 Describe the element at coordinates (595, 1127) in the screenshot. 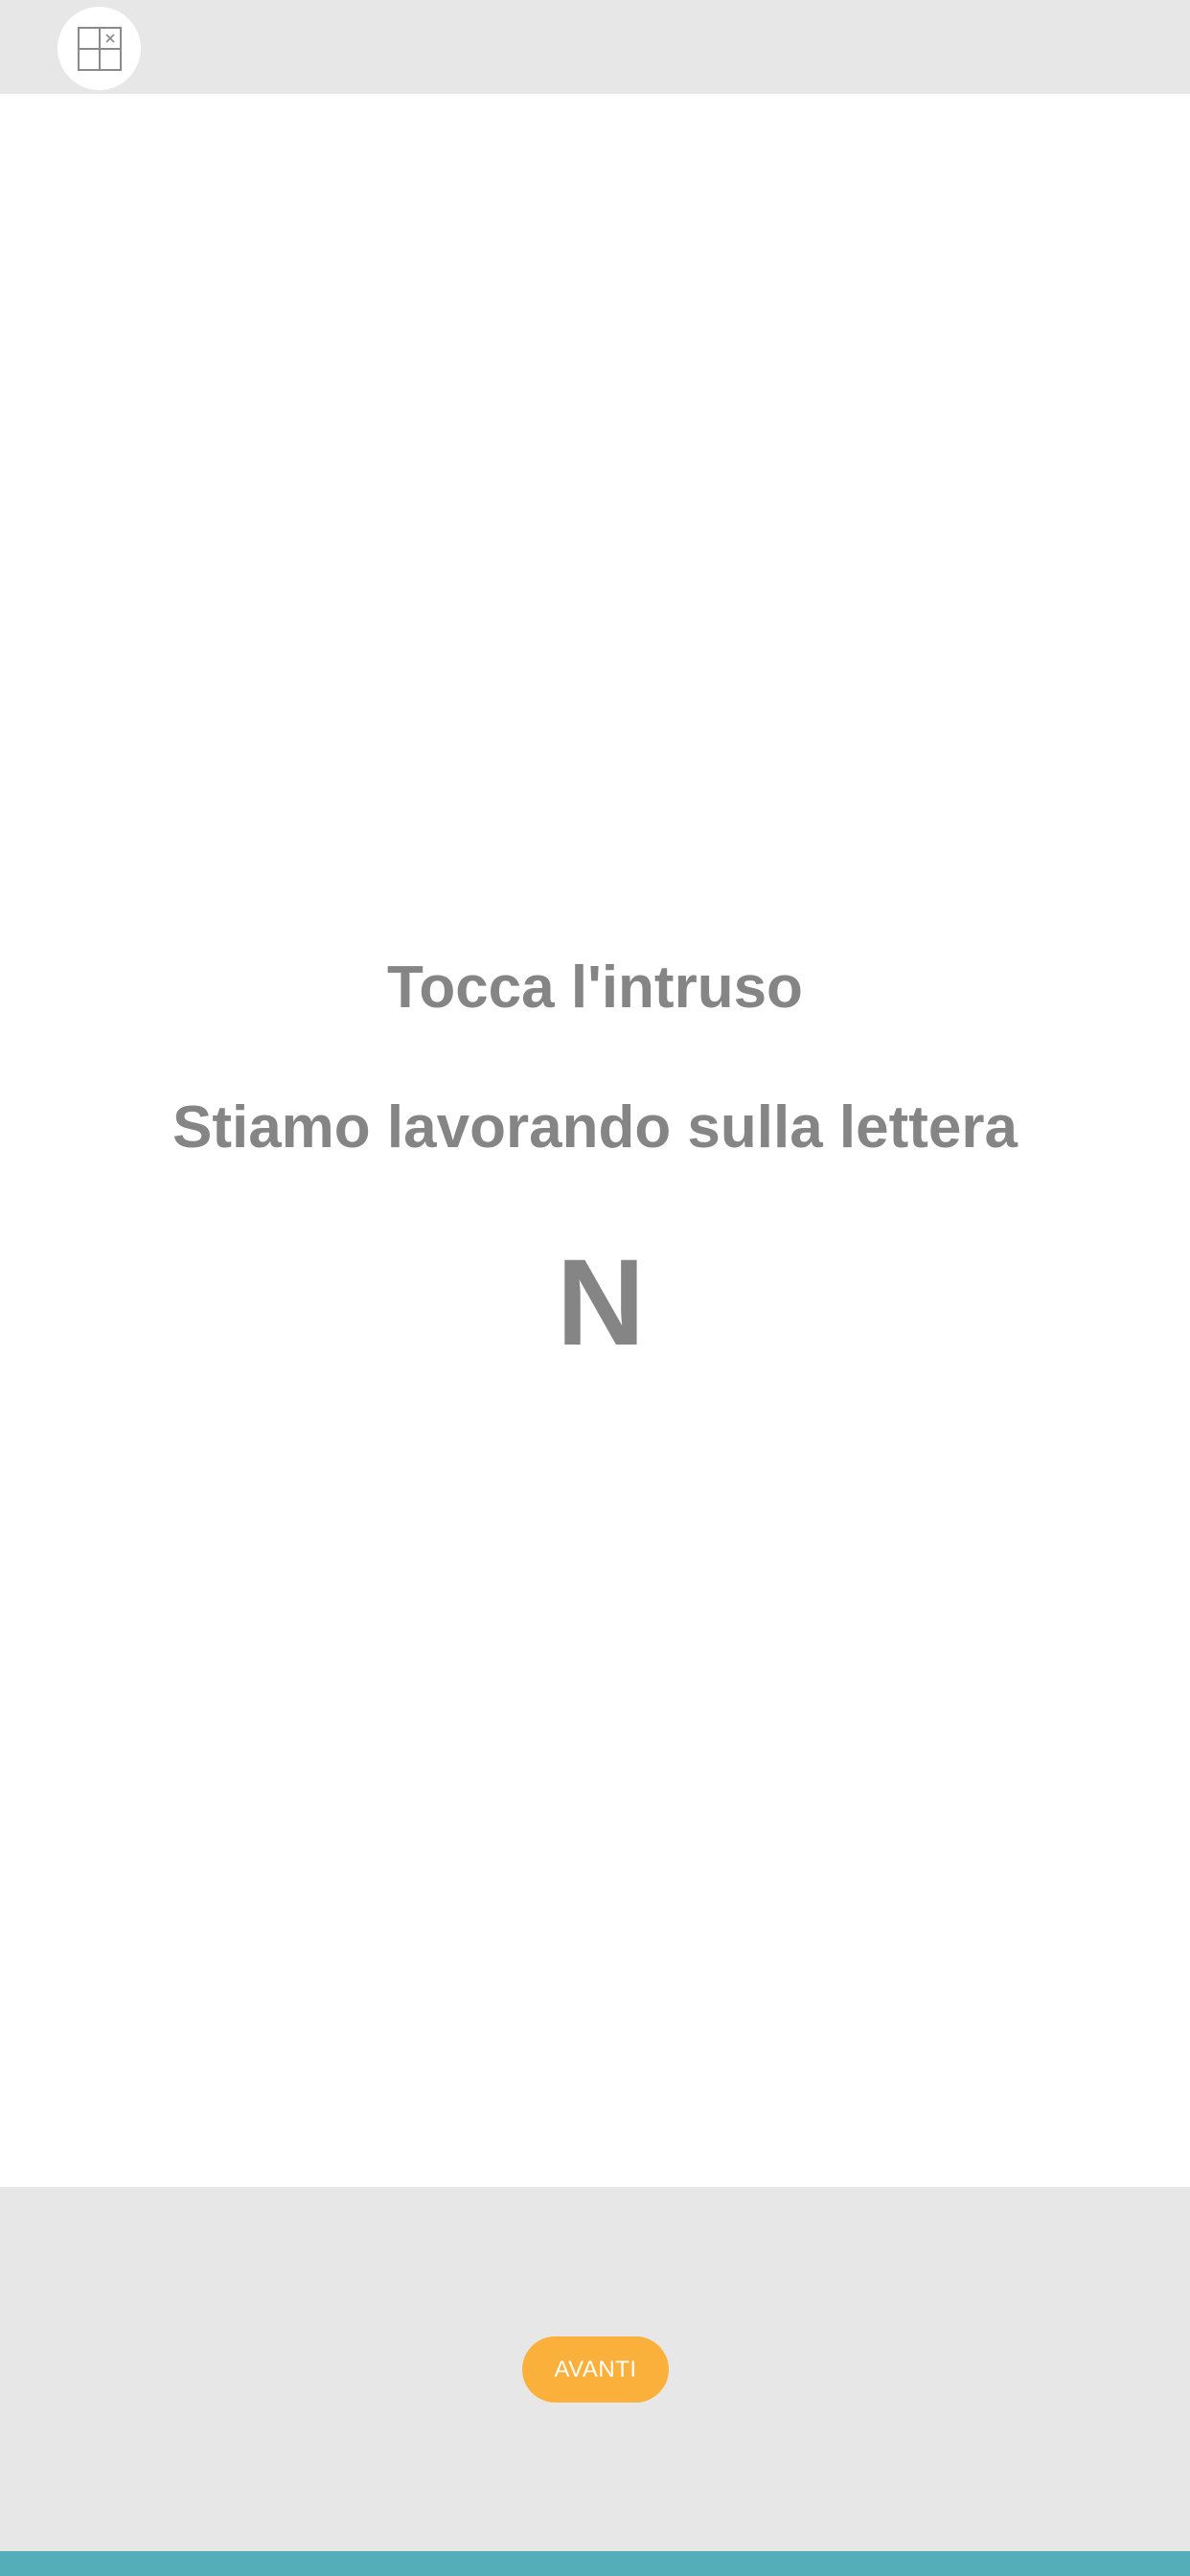

I see `working-on-text: Stiamo lavorando sulla lettera` at that location.